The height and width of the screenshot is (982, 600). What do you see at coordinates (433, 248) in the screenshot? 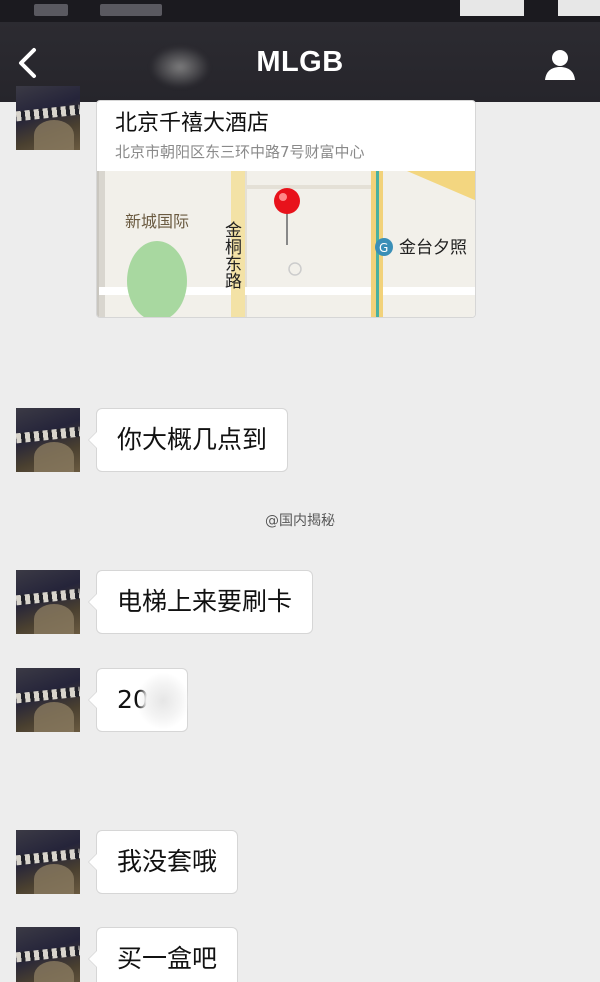
I see `map-label-station: 金台夕照` at bounding box center [433, 248].